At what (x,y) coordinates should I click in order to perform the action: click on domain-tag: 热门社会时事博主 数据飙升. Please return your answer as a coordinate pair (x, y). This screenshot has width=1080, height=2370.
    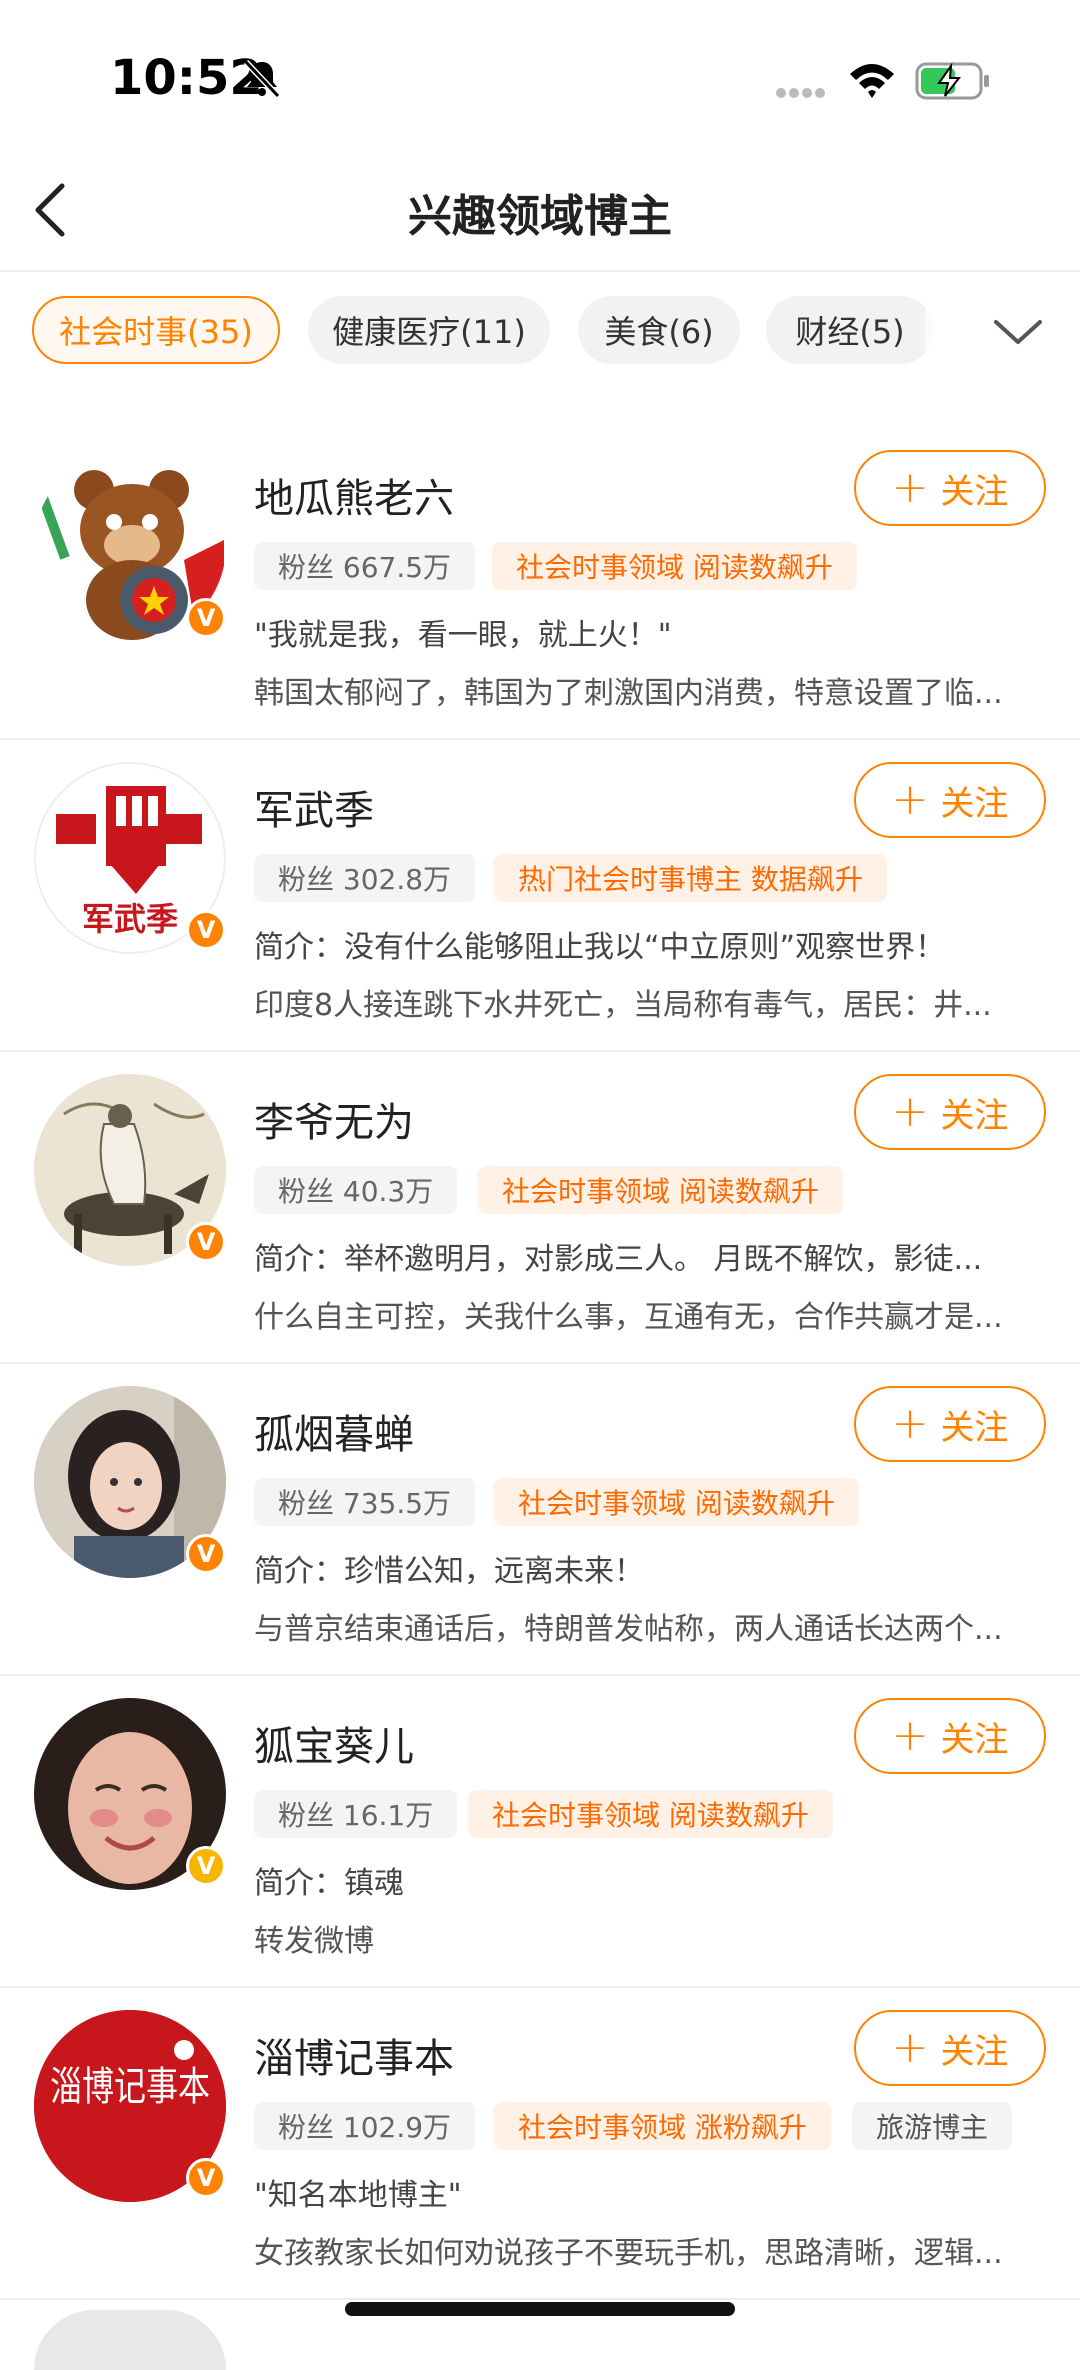
    Looking at the image, I should click on (690, 878).